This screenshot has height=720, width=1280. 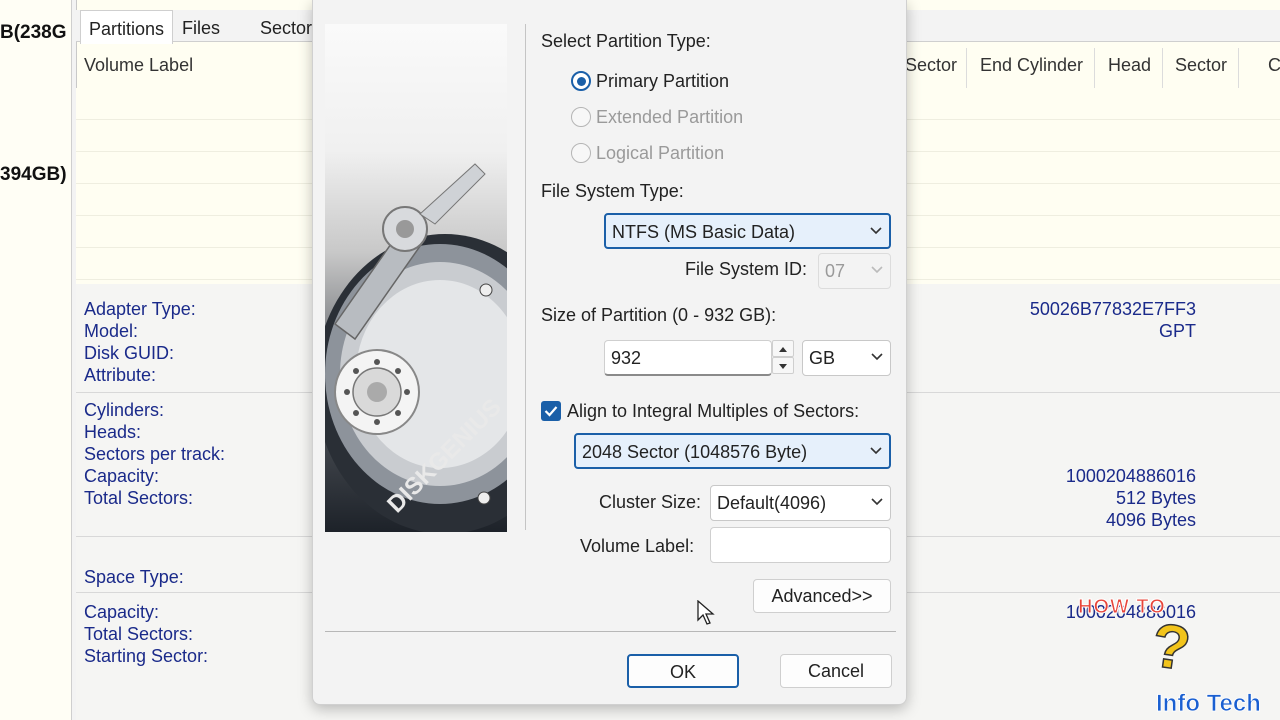 What do you see at coordinates (1112, 309) in the screenshot?
I see `guid-value: 50026B77832E7FF3` at bounding box center [1112, 309].